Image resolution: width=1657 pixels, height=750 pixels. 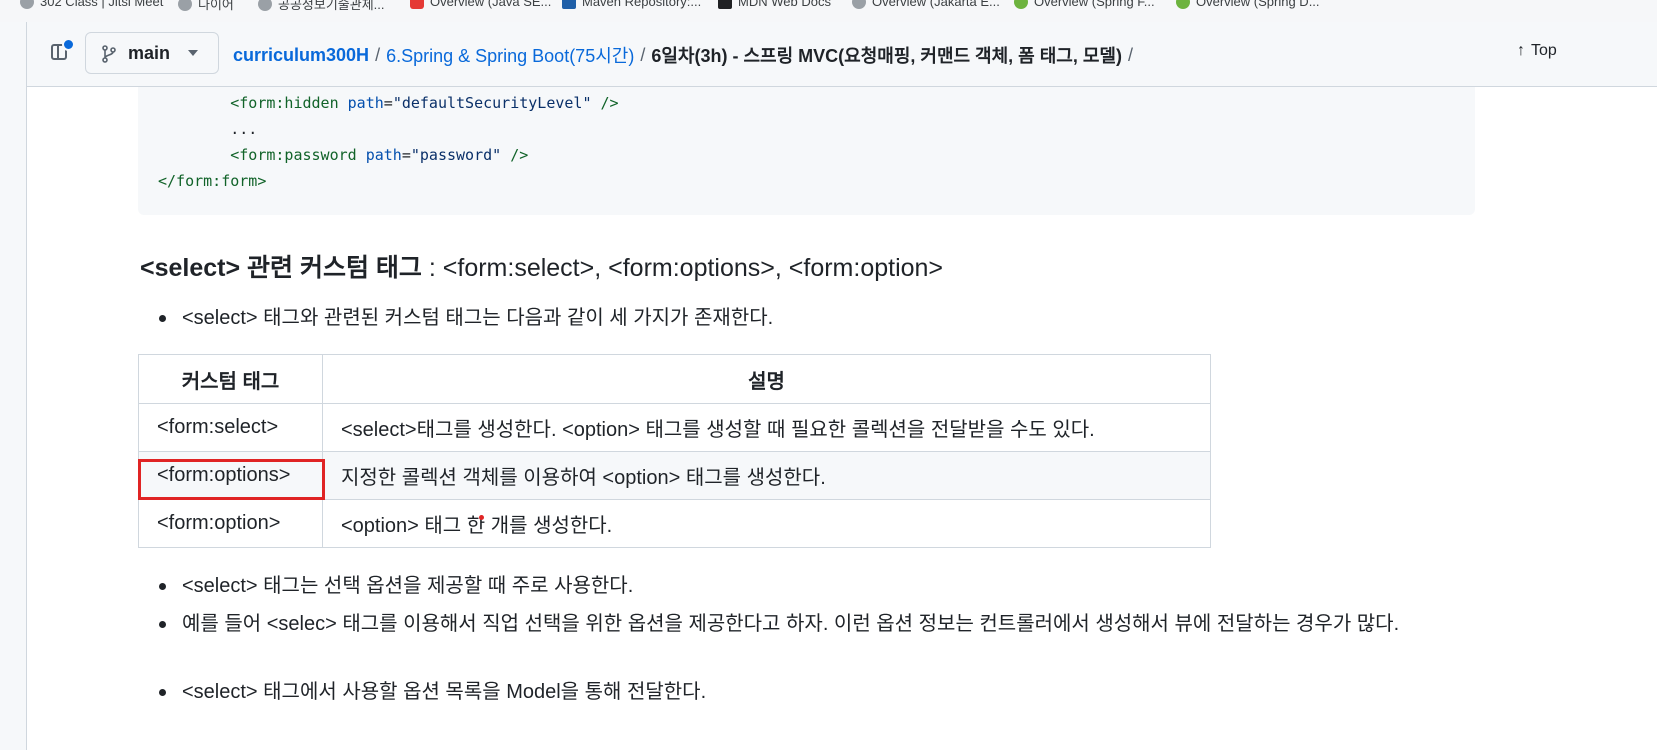 I want to click on bookmark-item: 302 Class | Jitsi Meet, so click(x=91, y=4).